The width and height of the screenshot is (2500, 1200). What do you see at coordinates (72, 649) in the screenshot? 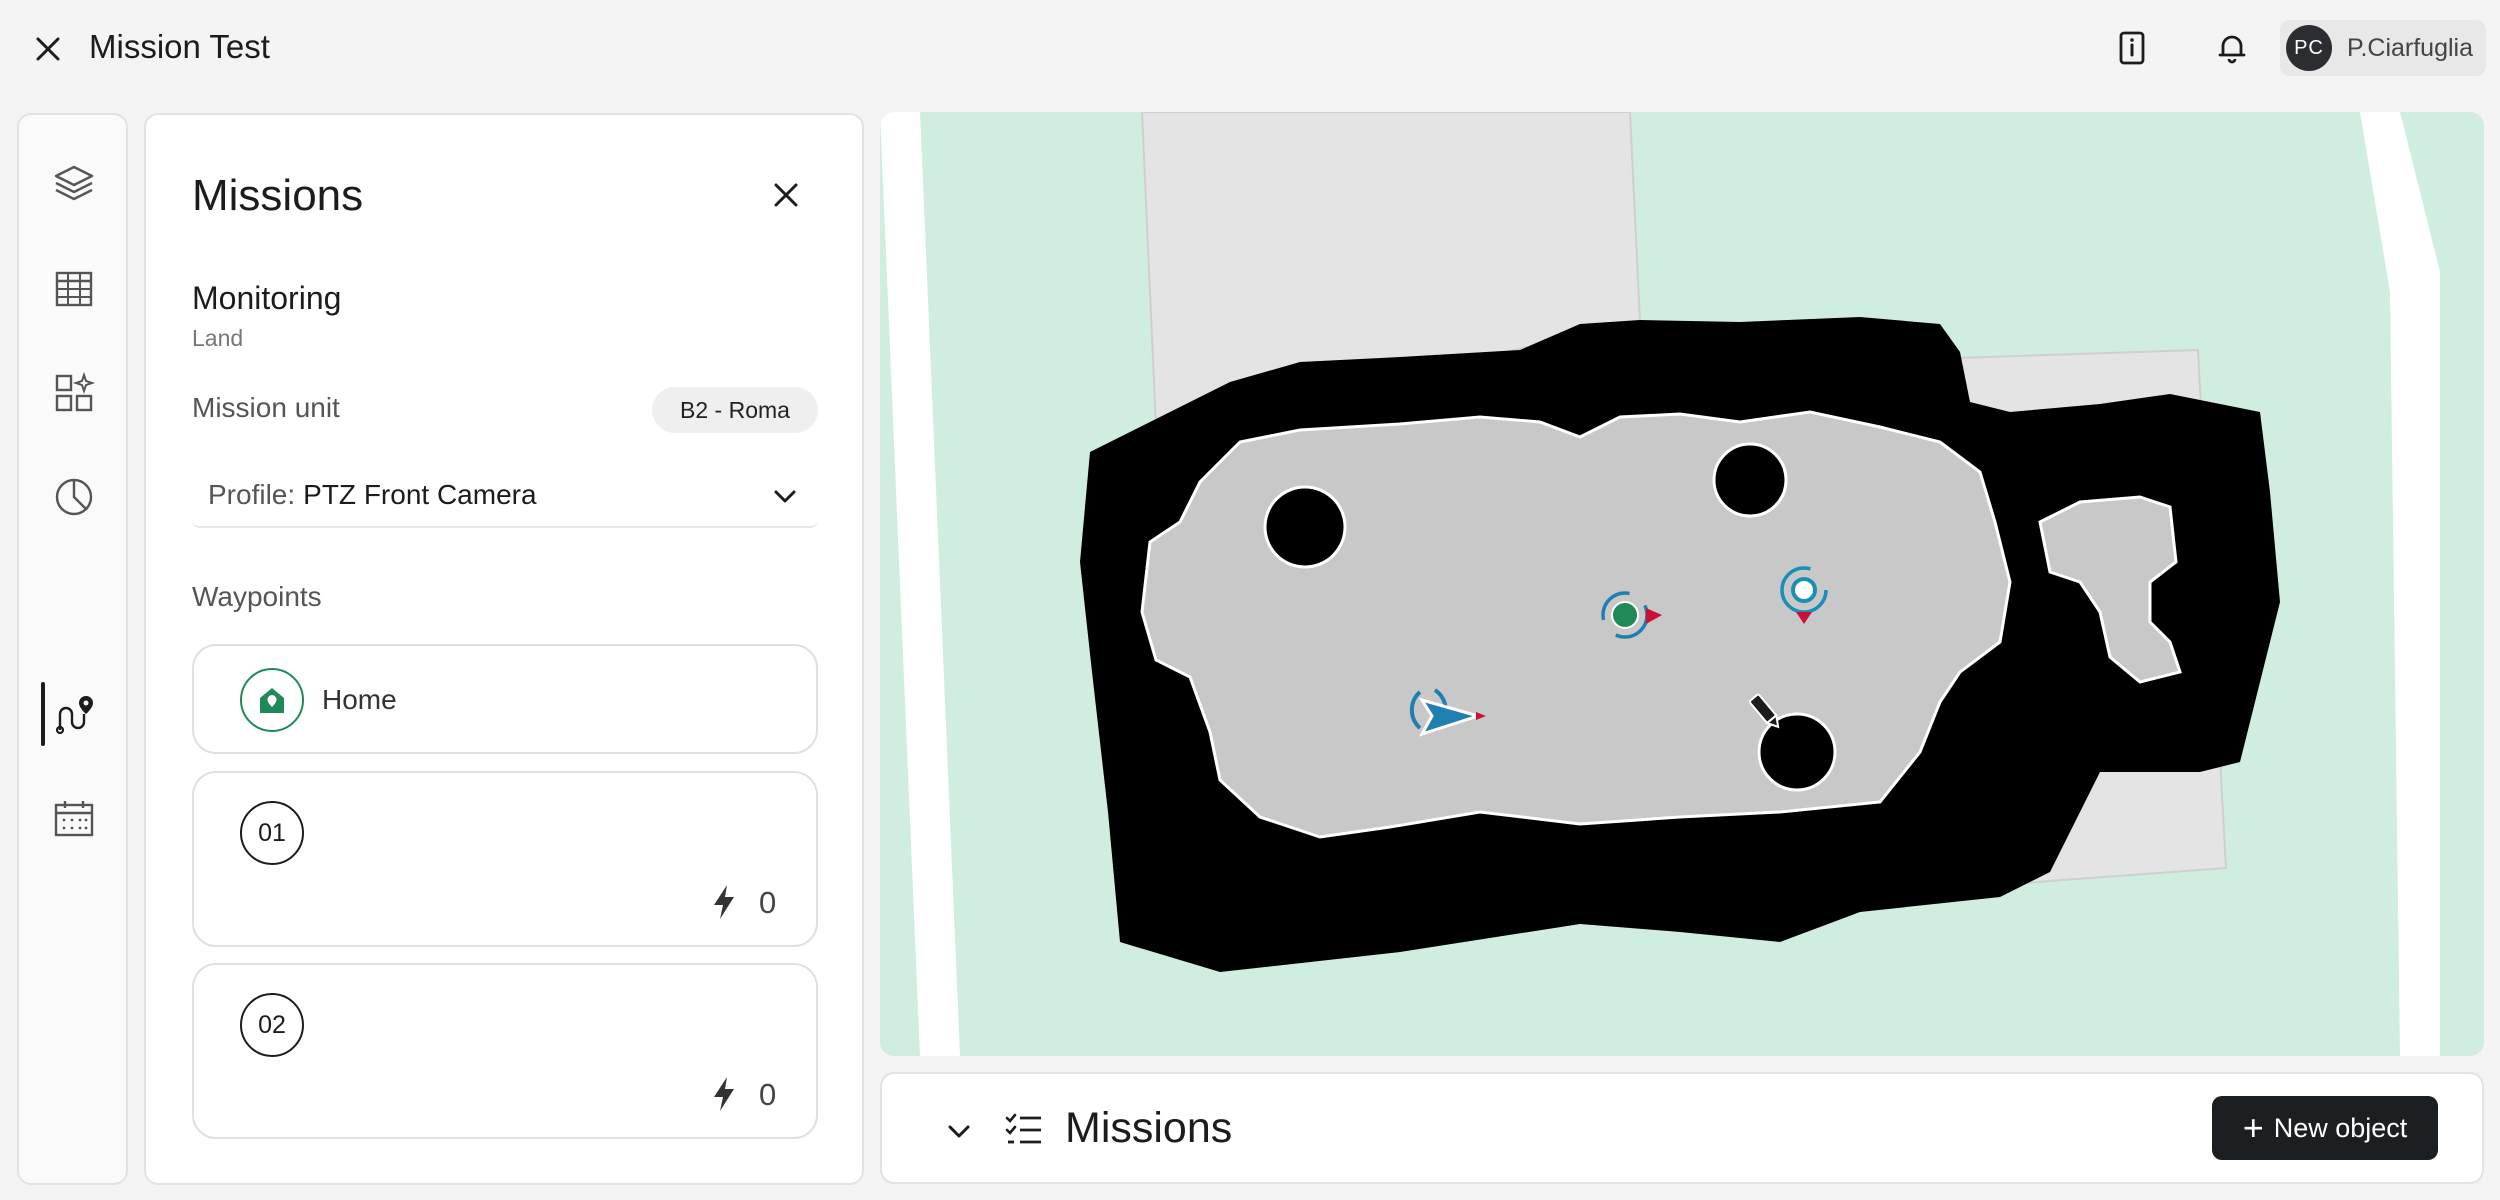
I see `sidebar-rail` at bounding box center [72, 649].